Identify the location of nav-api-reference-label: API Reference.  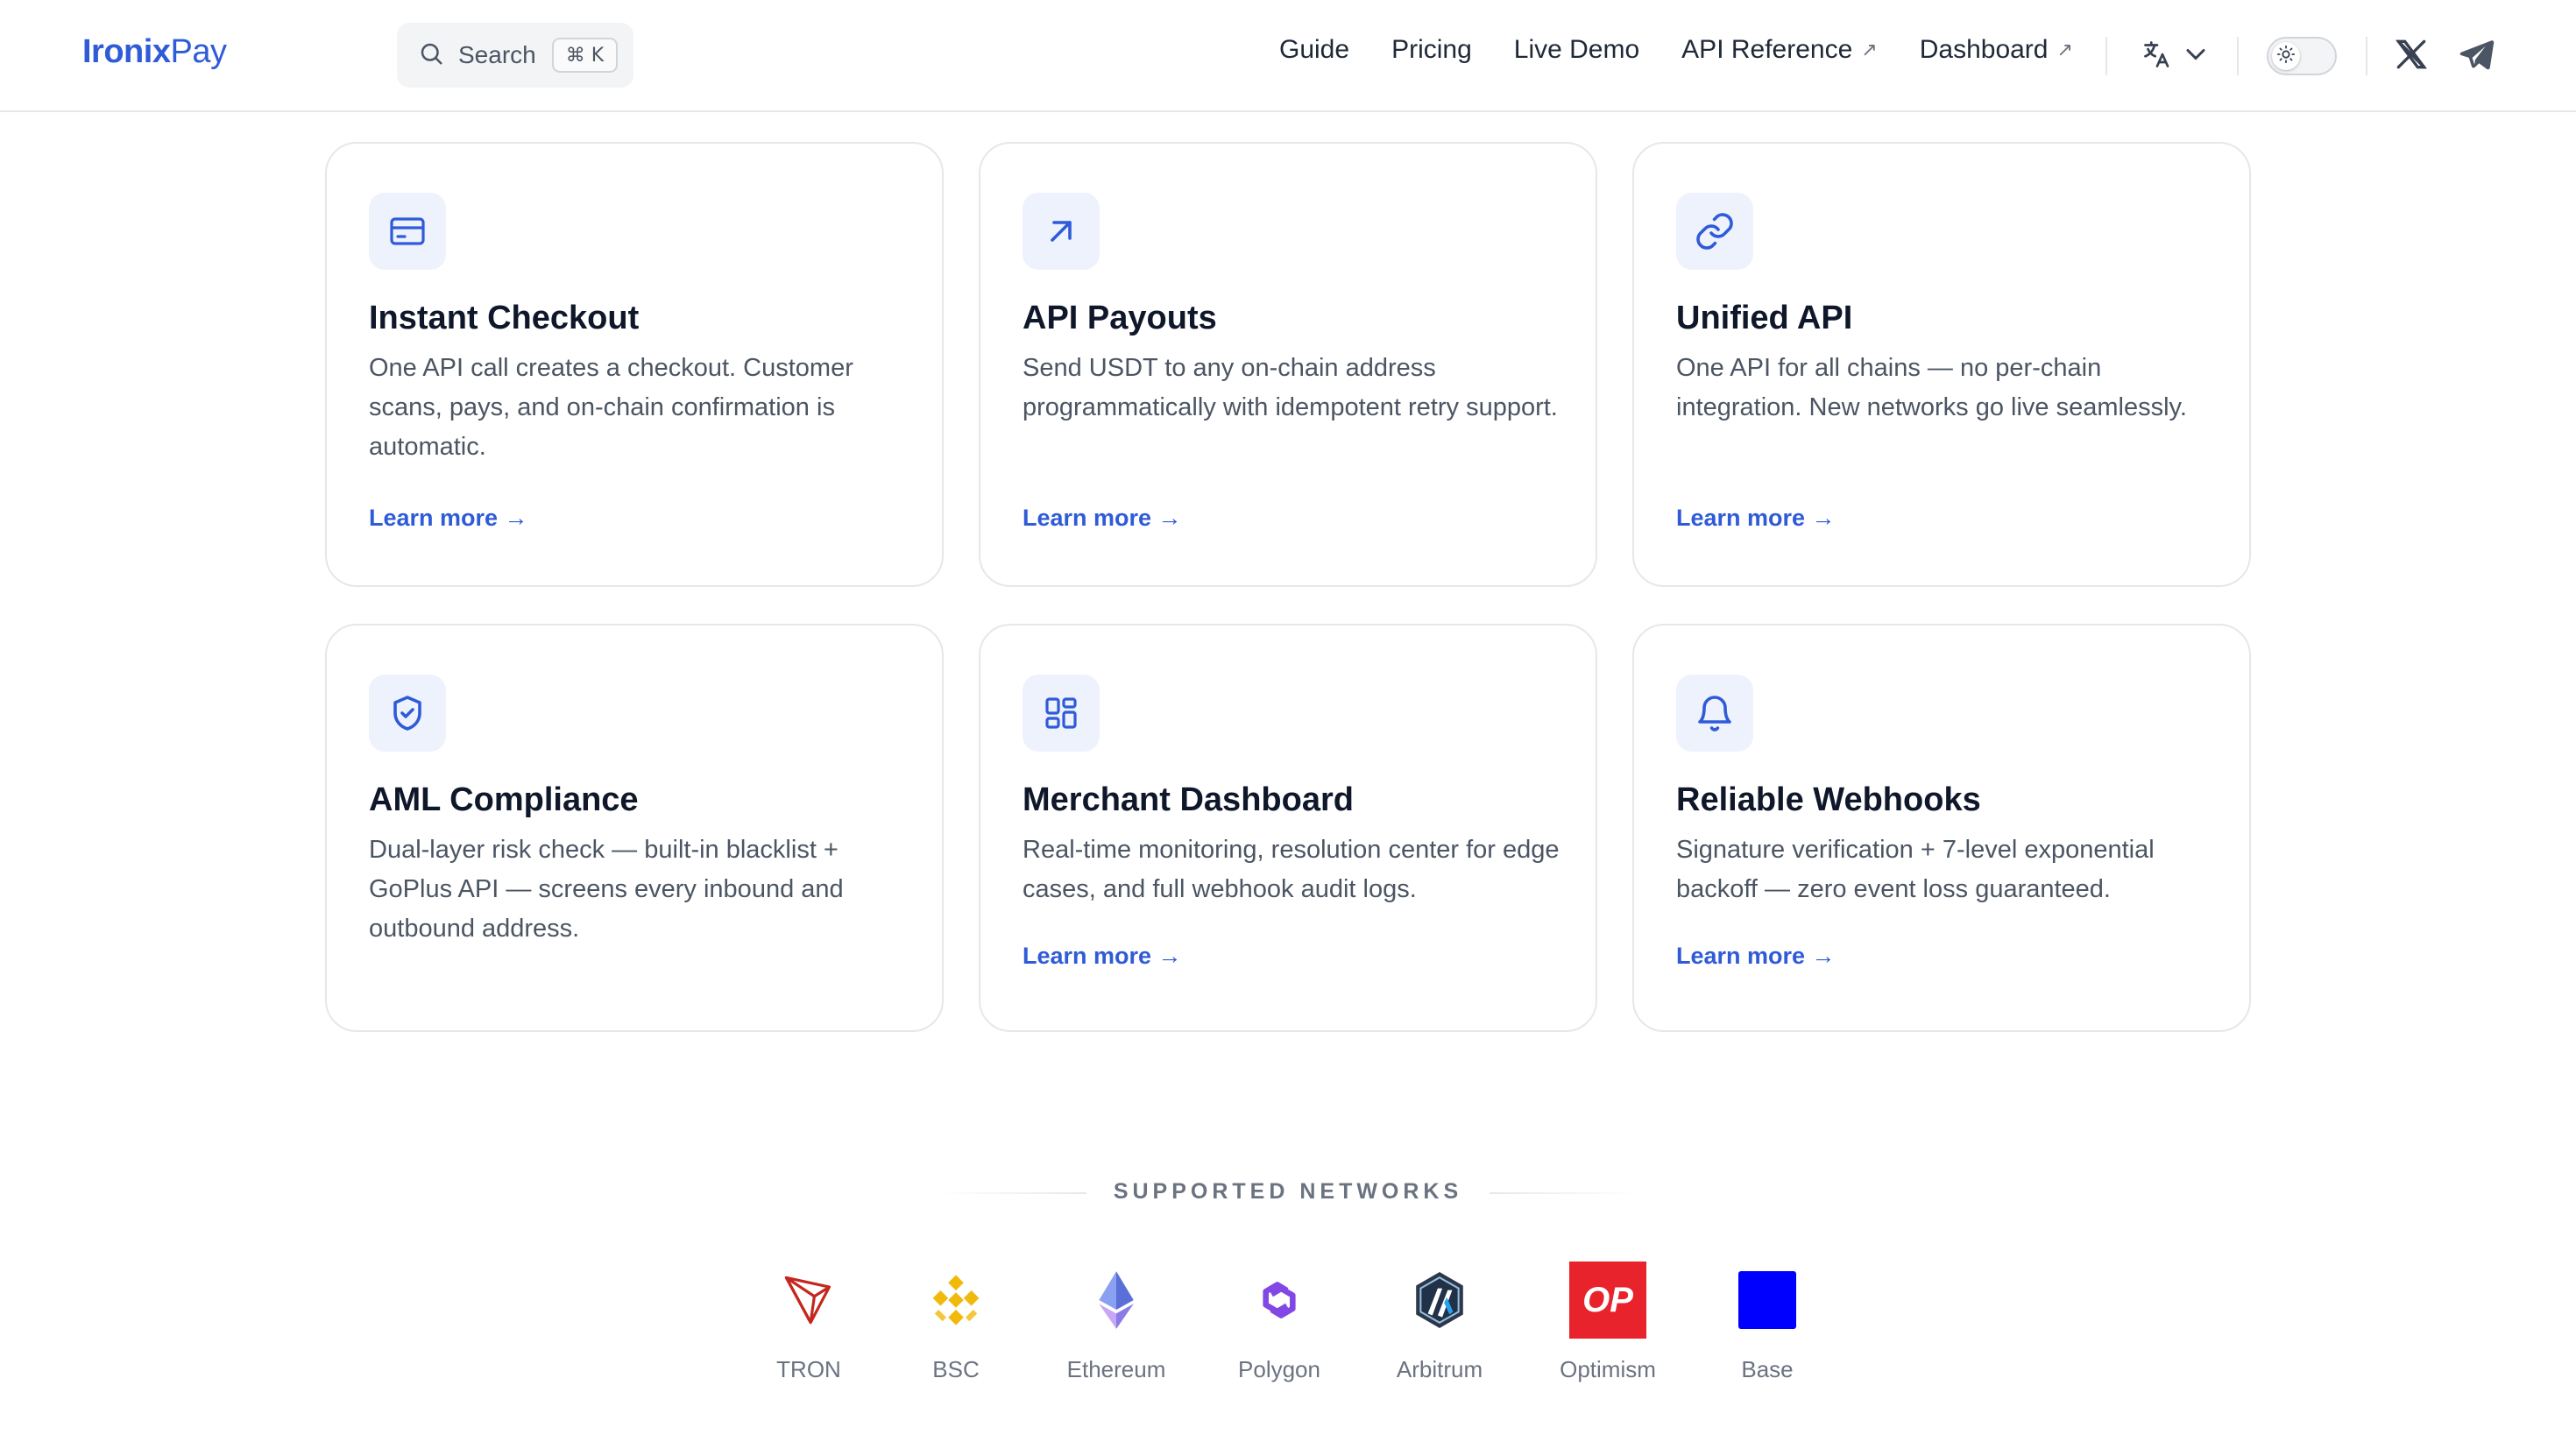
(1767, 49).